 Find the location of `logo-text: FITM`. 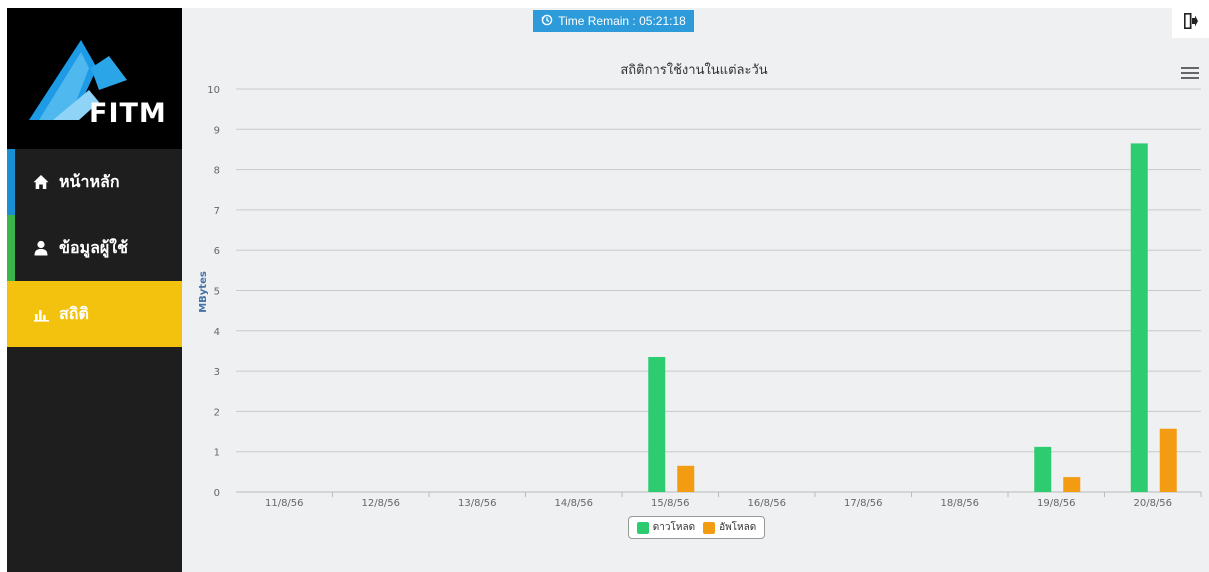

logo-text: FITM is located at coordinates (128, 113).